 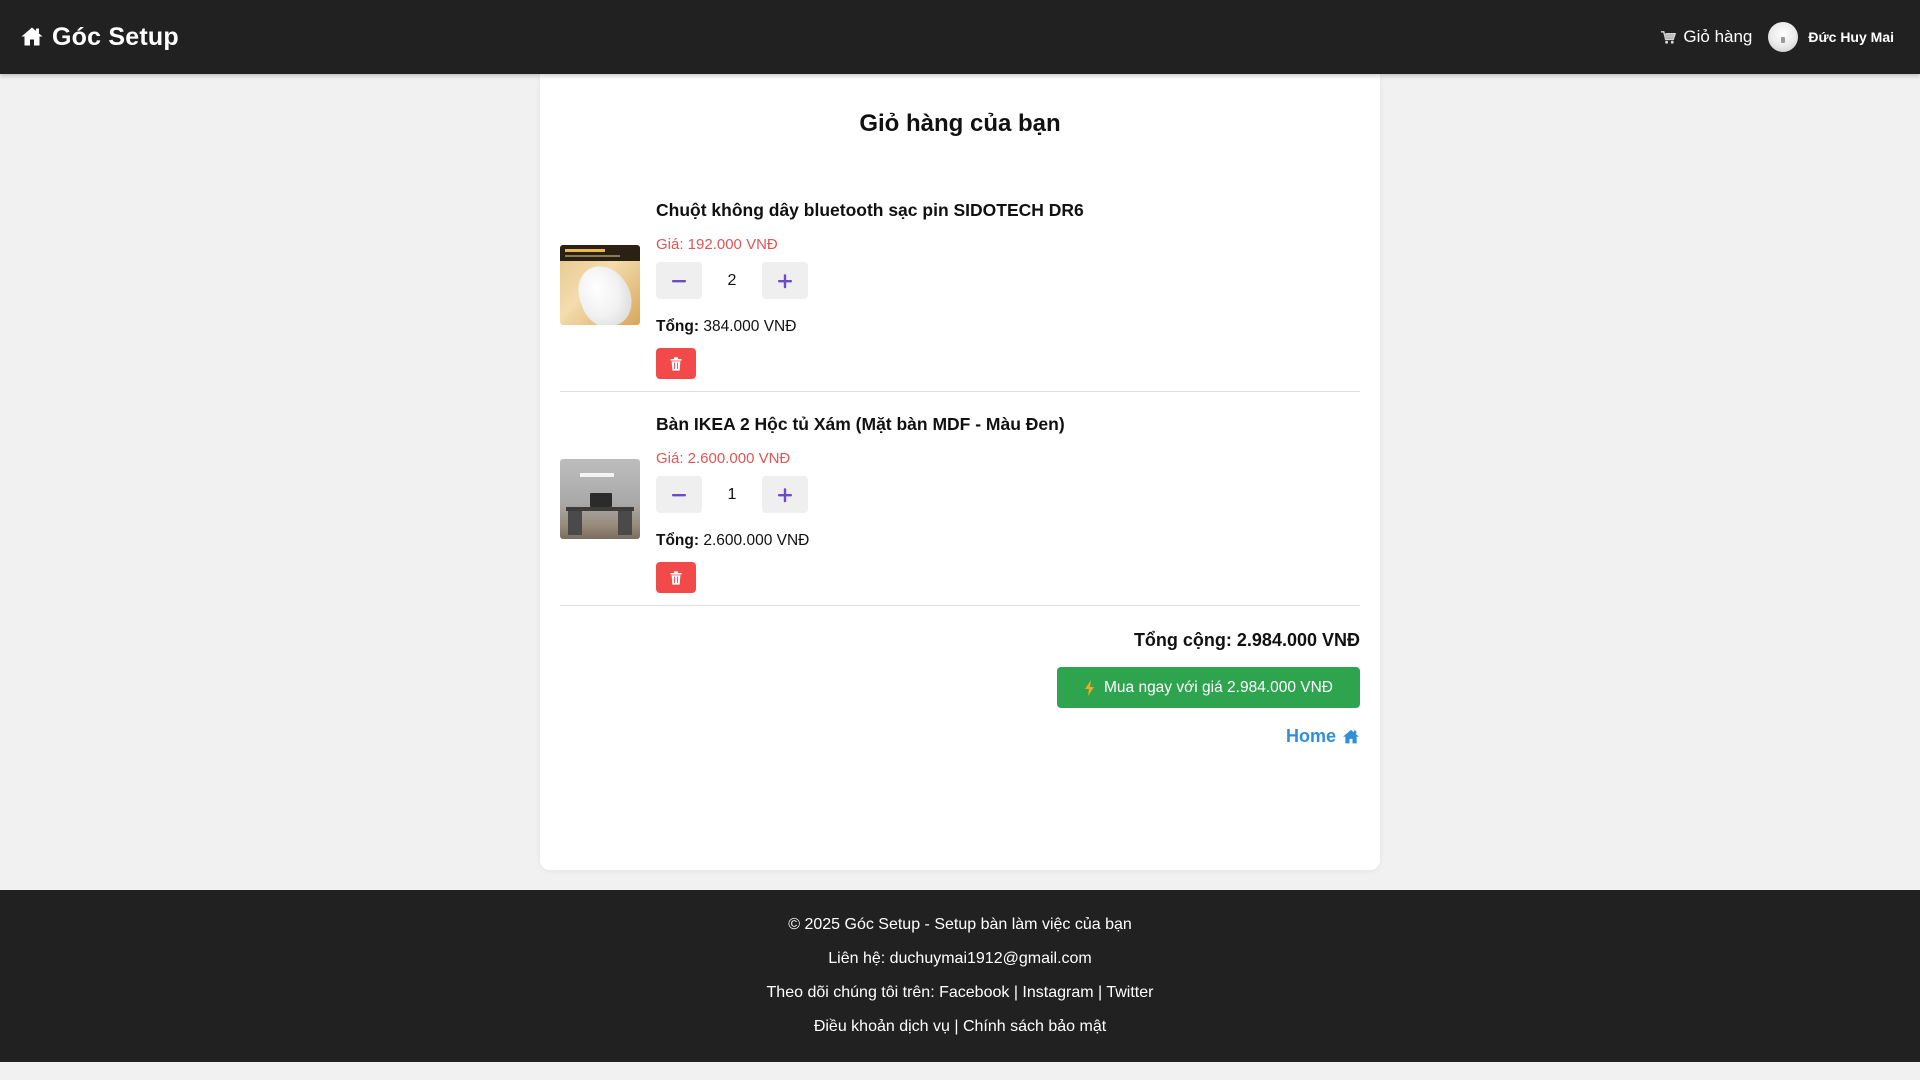 I want to click on cart-link: Giỏ hàng, so click(x=1706, y=37).